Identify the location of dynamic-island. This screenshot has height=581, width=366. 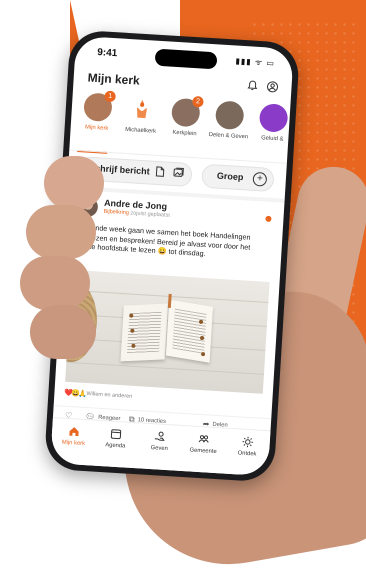
(186, 59).